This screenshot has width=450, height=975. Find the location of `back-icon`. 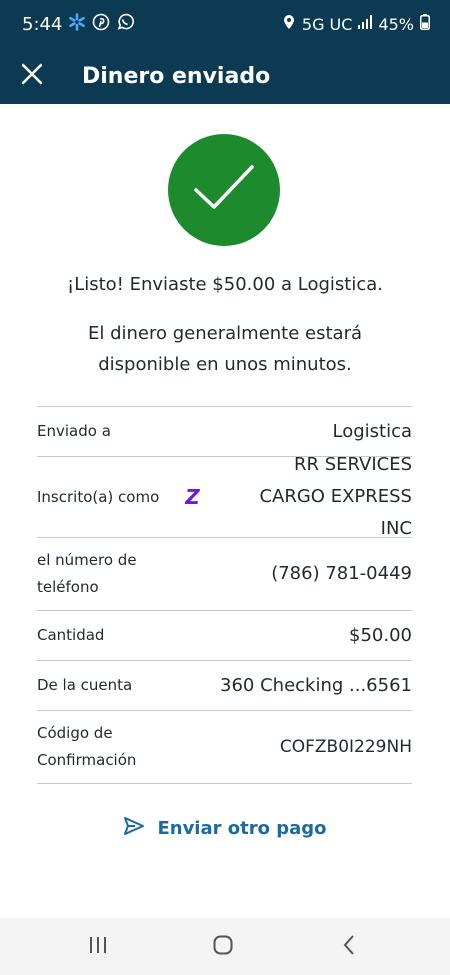

back-icon is located at coordinates (349, 947).